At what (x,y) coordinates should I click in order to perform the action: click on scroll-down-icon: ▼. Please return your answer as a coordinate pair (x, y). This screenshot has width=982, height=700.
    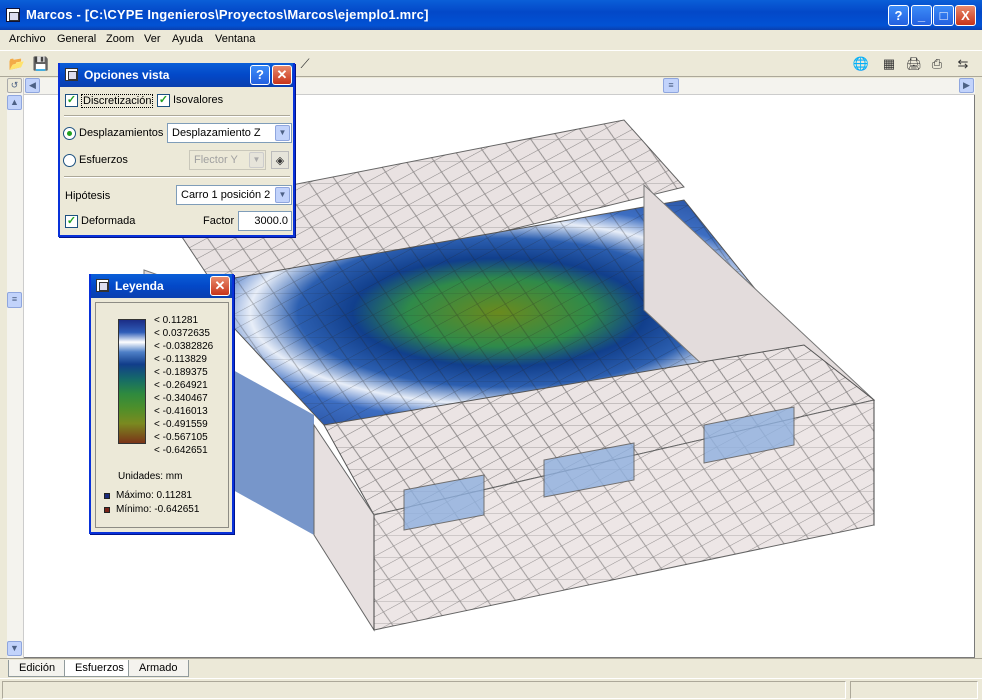
    Looking at the image, I should click on (14, 648).